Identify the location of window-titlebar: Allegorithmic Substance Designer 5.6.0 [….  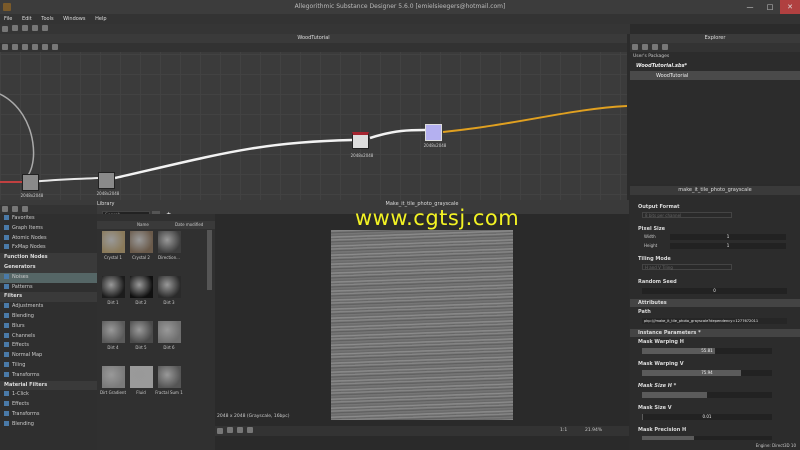
(400, 7).